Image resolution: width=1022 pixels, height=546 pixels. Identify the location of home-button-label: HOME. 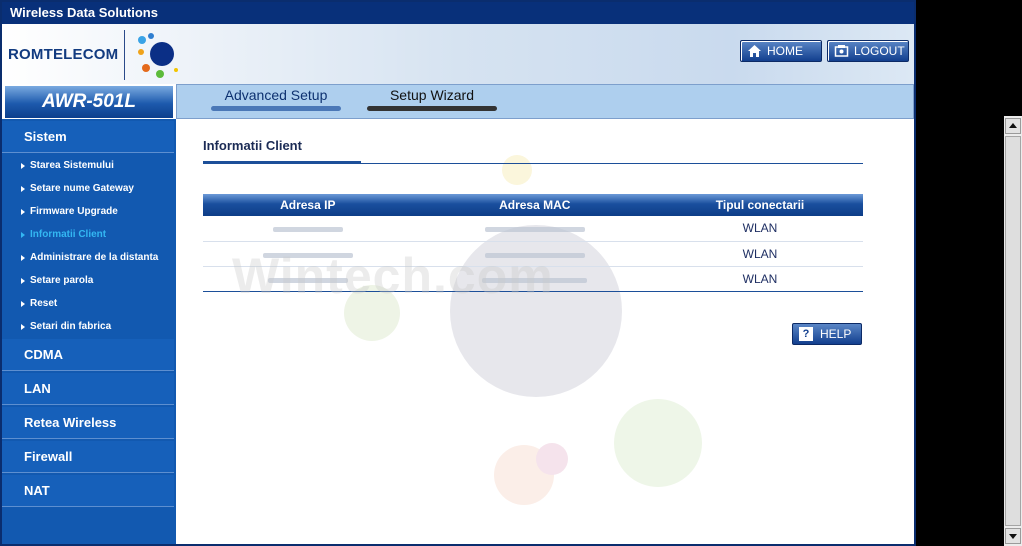
(785, 51).